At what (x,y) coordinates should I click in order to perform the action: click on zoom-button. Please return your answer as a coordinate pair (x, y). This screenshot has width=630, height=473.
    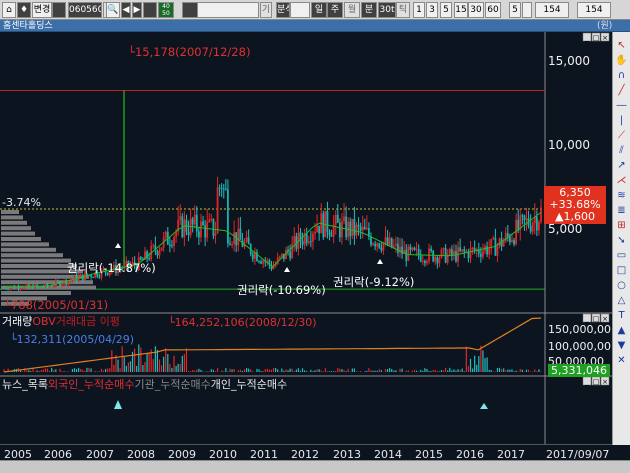
    Looking at the image, I should click on (300, 10).